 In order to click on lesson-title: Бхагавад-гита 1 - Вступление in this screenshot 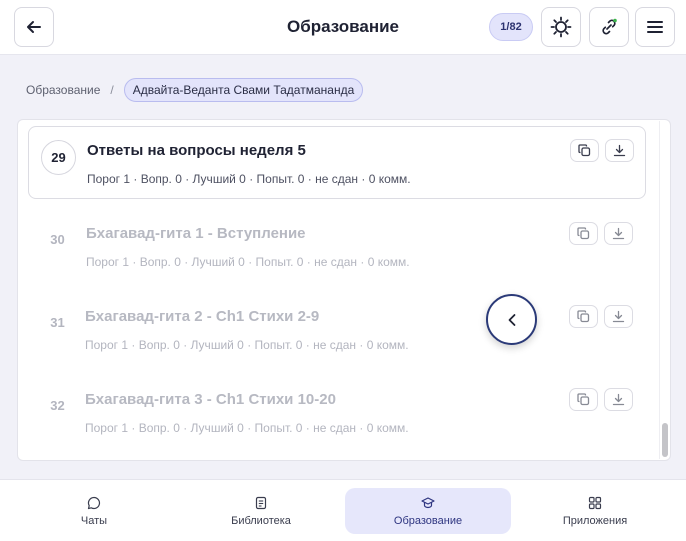, I will do `click(196, 233)`.